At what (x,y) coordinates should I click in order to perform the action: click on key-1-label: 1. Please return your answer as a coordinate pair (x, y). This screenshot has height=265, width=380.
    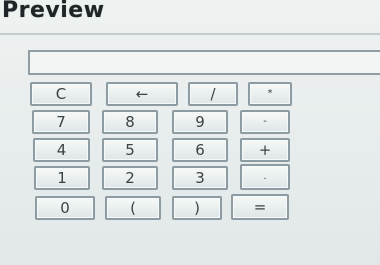
    Looking at the image, I should click on (62, 177).